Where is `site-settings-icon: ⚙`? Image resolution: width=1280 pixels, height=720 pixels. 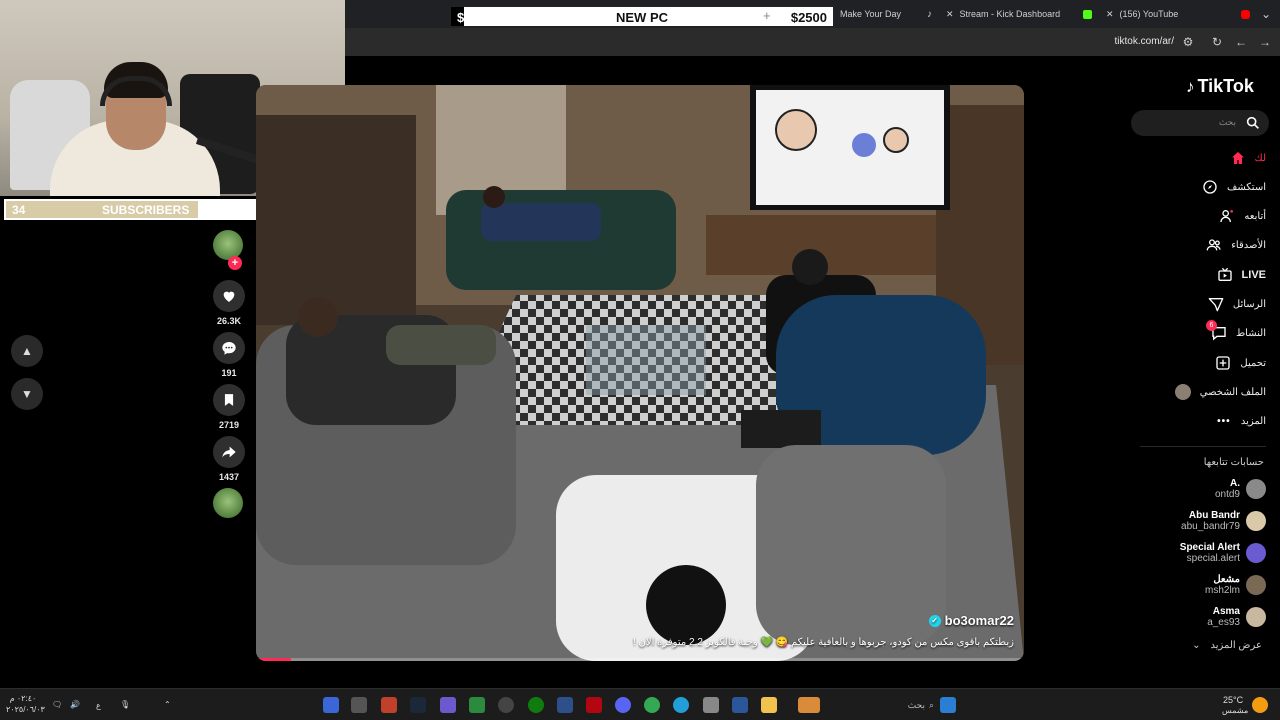 site-settings-icon: ⚙ is located at coordinates (1188, 42).